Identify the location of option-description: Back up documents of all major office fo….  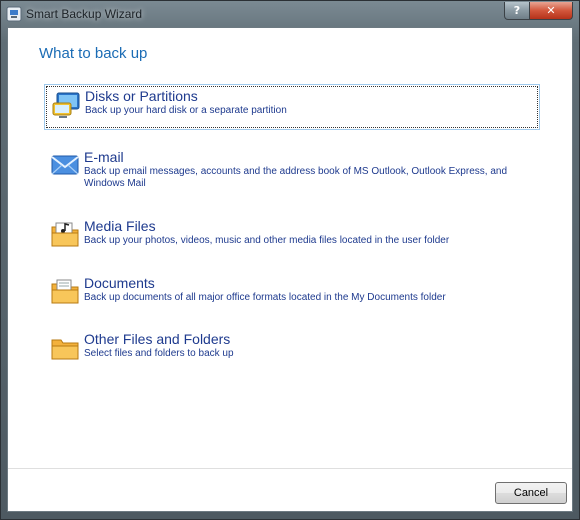
(265, 297).